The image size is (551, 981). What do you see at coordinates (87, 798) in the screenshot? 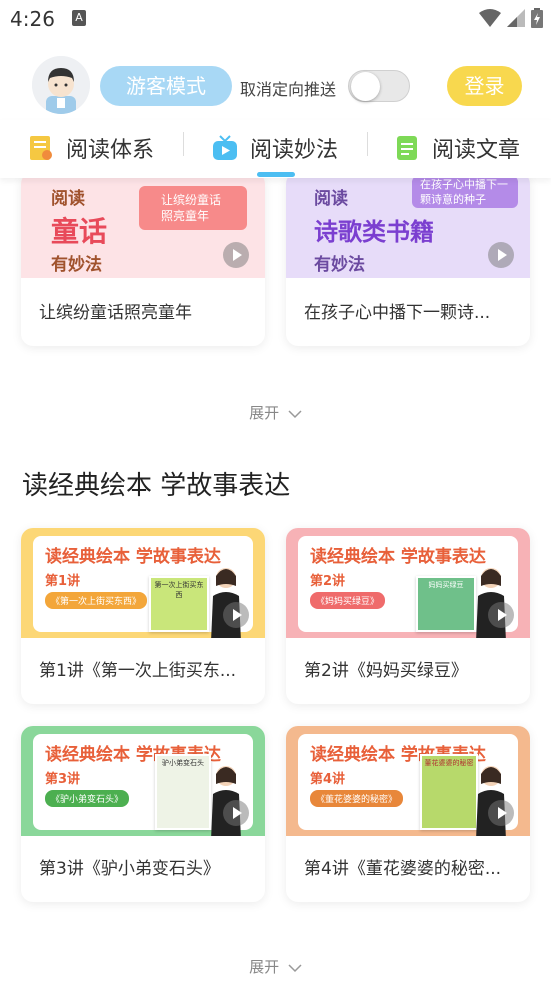
I see `thumb-book-tag: 《驴小弟变石头》` at bounding box center [87, 798].